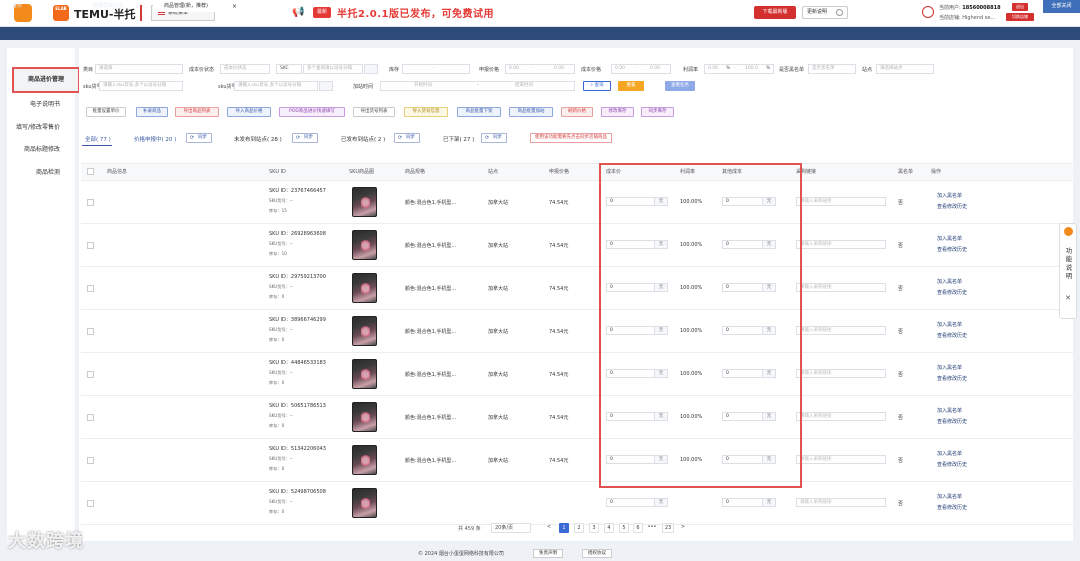 The width and height of the screenshot is (1080, 561). Describe the element at coordinates (34, 171) in the screenshot. I see `sidebar-item-detection: 商品检测` at that location.